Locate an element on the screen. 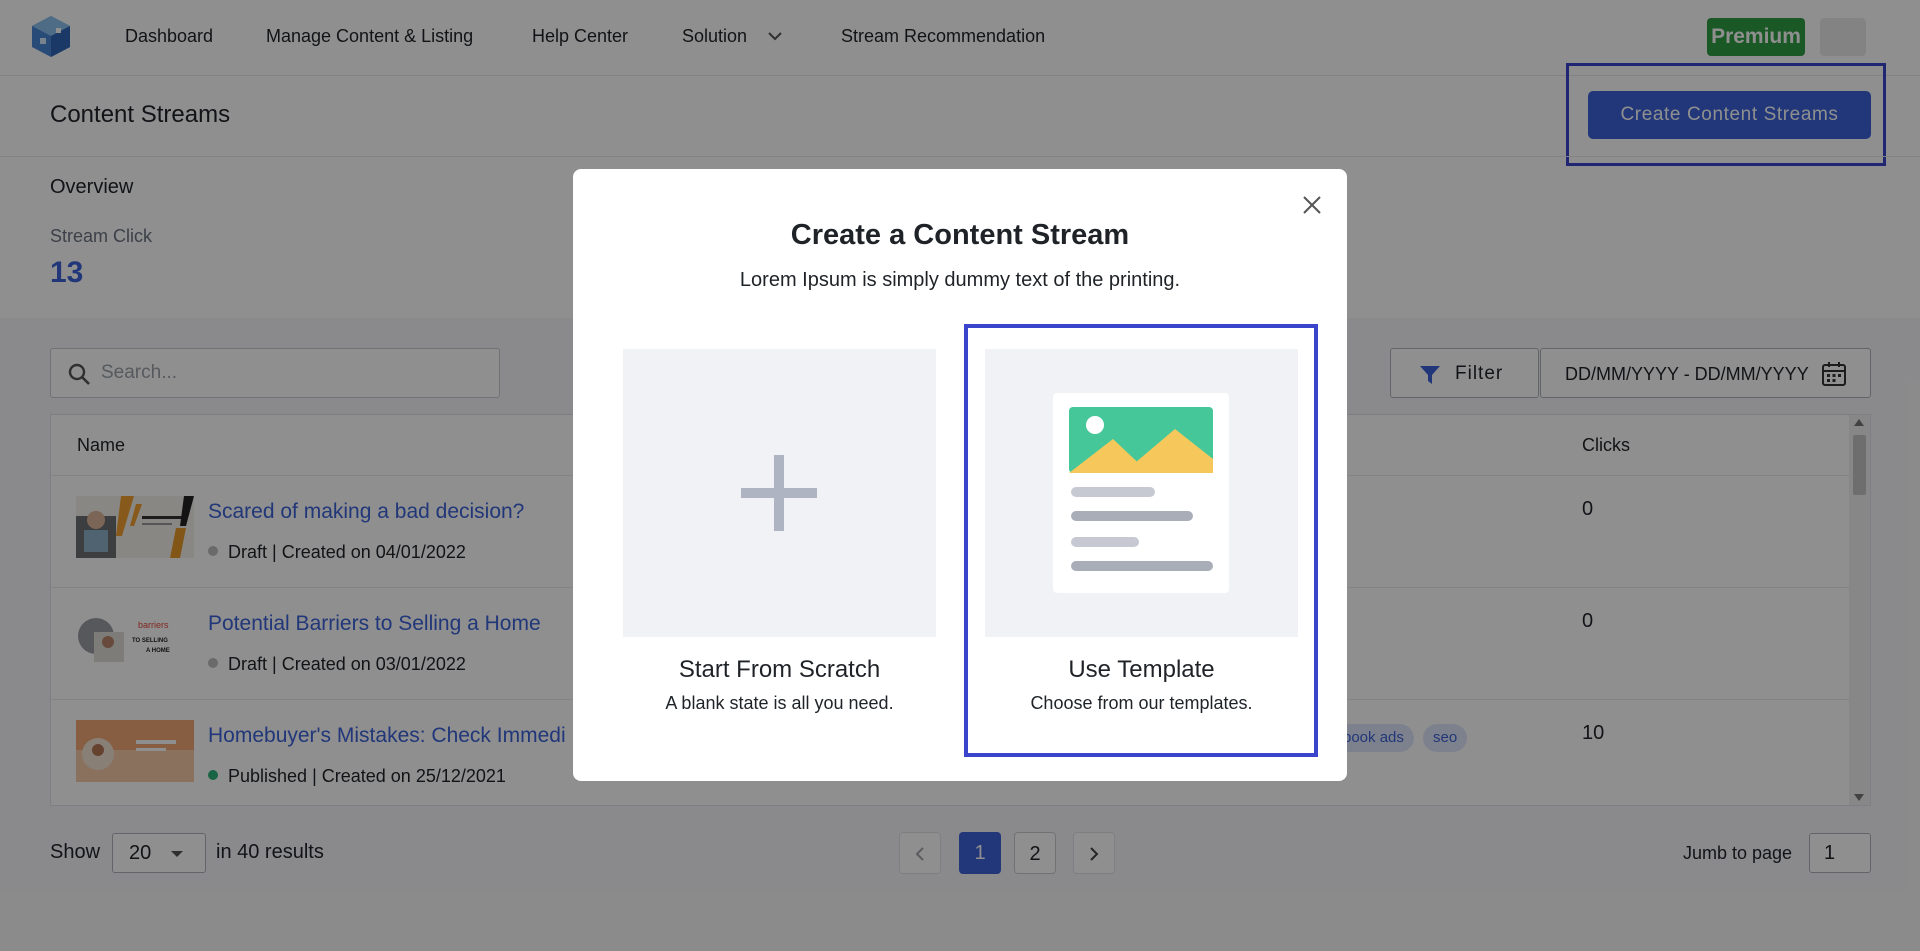 The height and width of the screenshot is (951, 1920). option-subtitle: A blank state is all you need. is located at coordinates (779, 703).